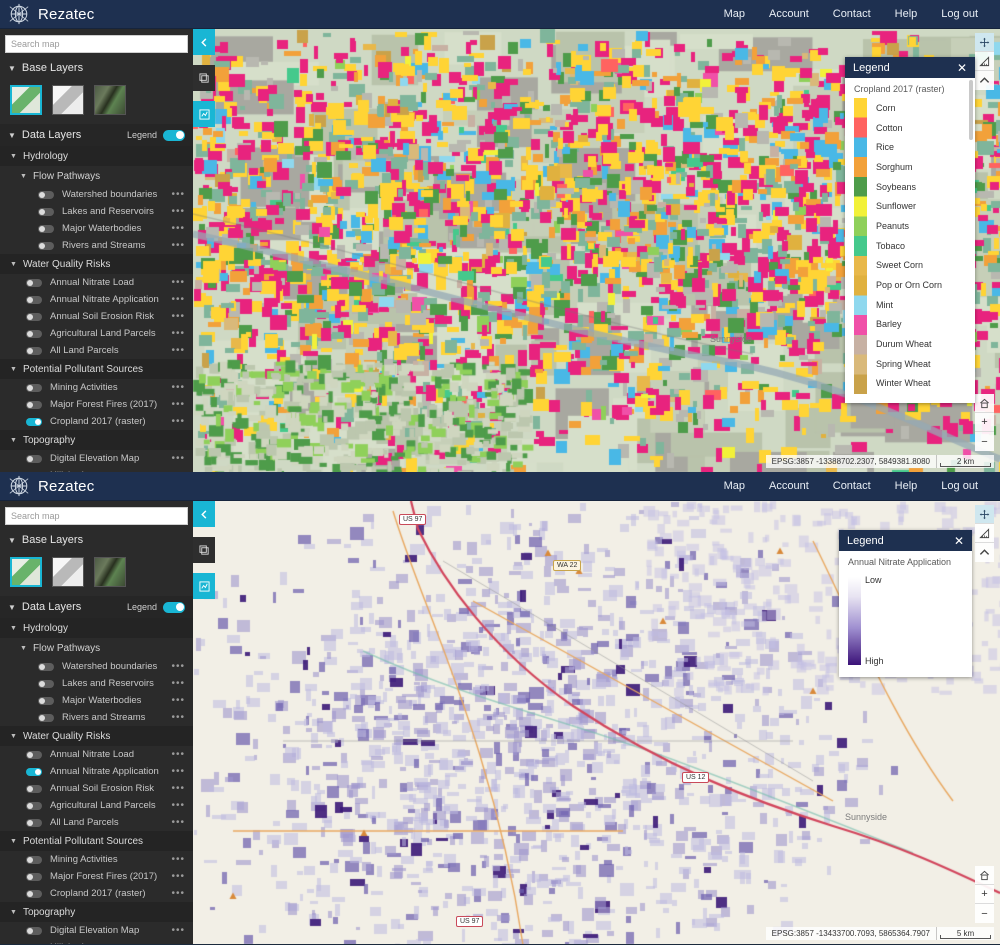 Image resolution: width=1000 pixels, height=945 pixels. What do you see at coordinates (96, 941) in the screenshot?
I see `layer-hillshade: Hillshade •••` at bounding box center [96, 941].